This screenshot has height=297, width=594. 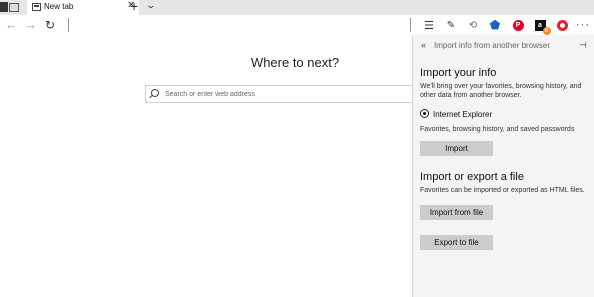 What do you see at coordinates (456, 242) in the screenshot?
I see `export-to-file-button: Export to file` at bounding box center [456, 242].